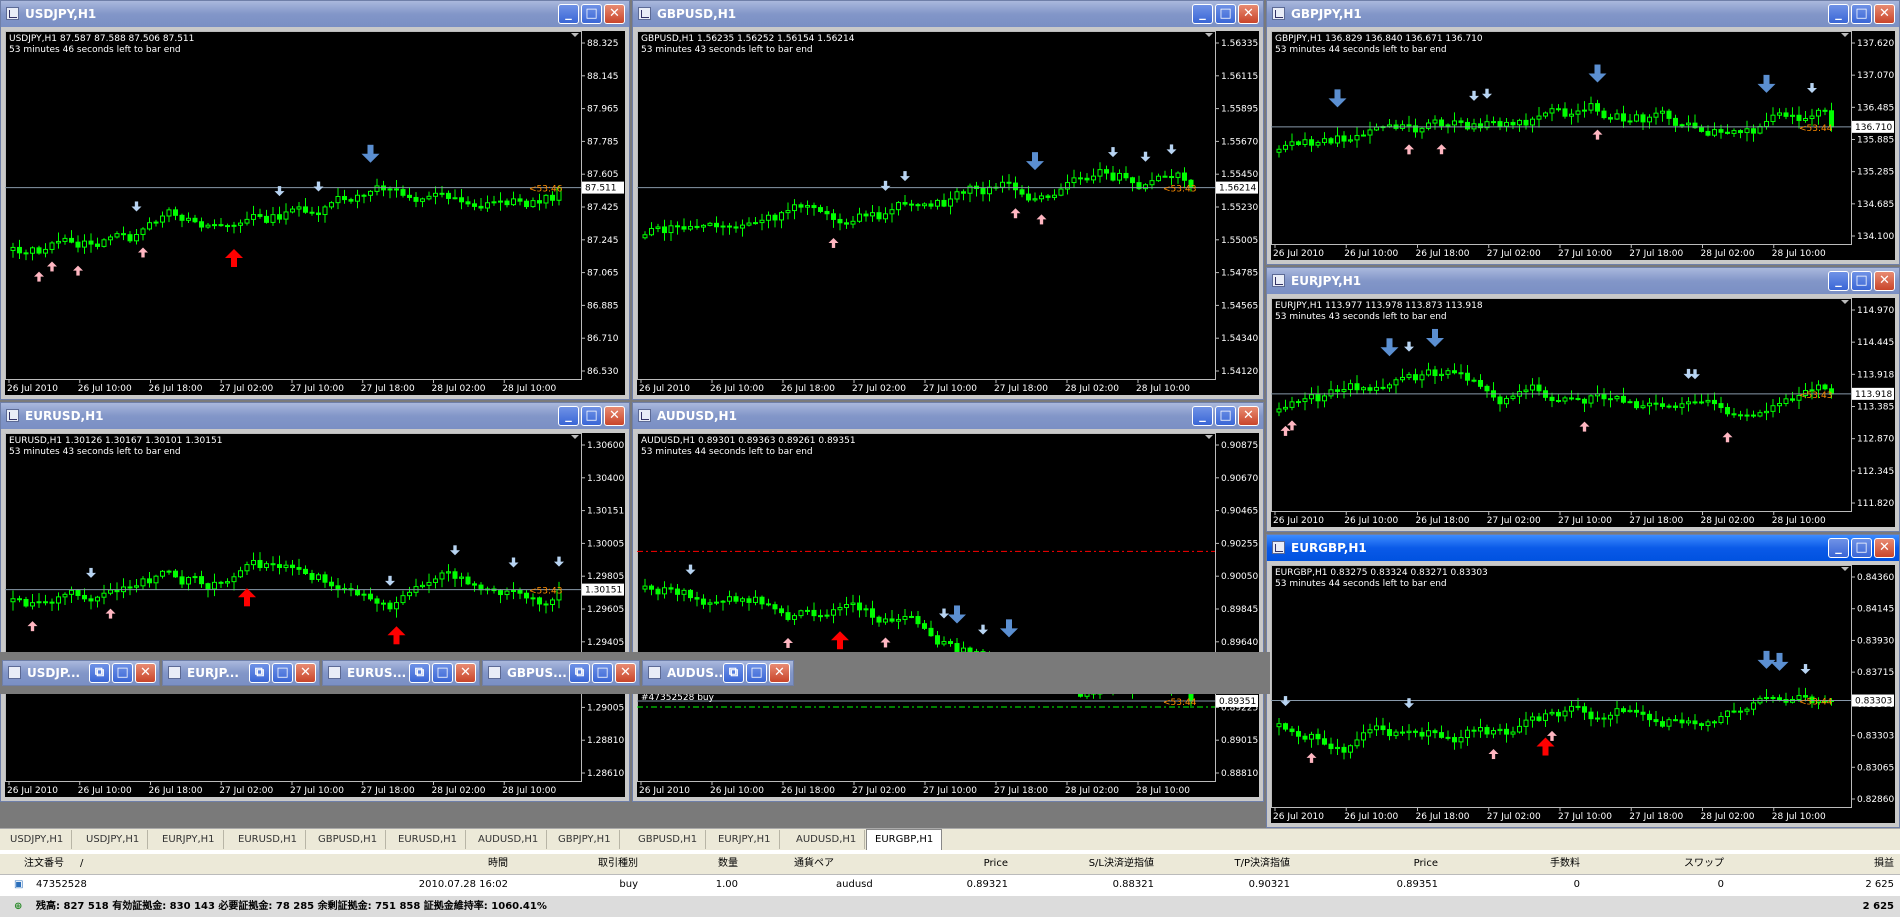 Image resolution: width=1900 pixels, height=917 pixels. What do you see at coordinates (81, 864) in the screenshot?
I see `col-sort-indicator: /` at bounding box center [81, 864].